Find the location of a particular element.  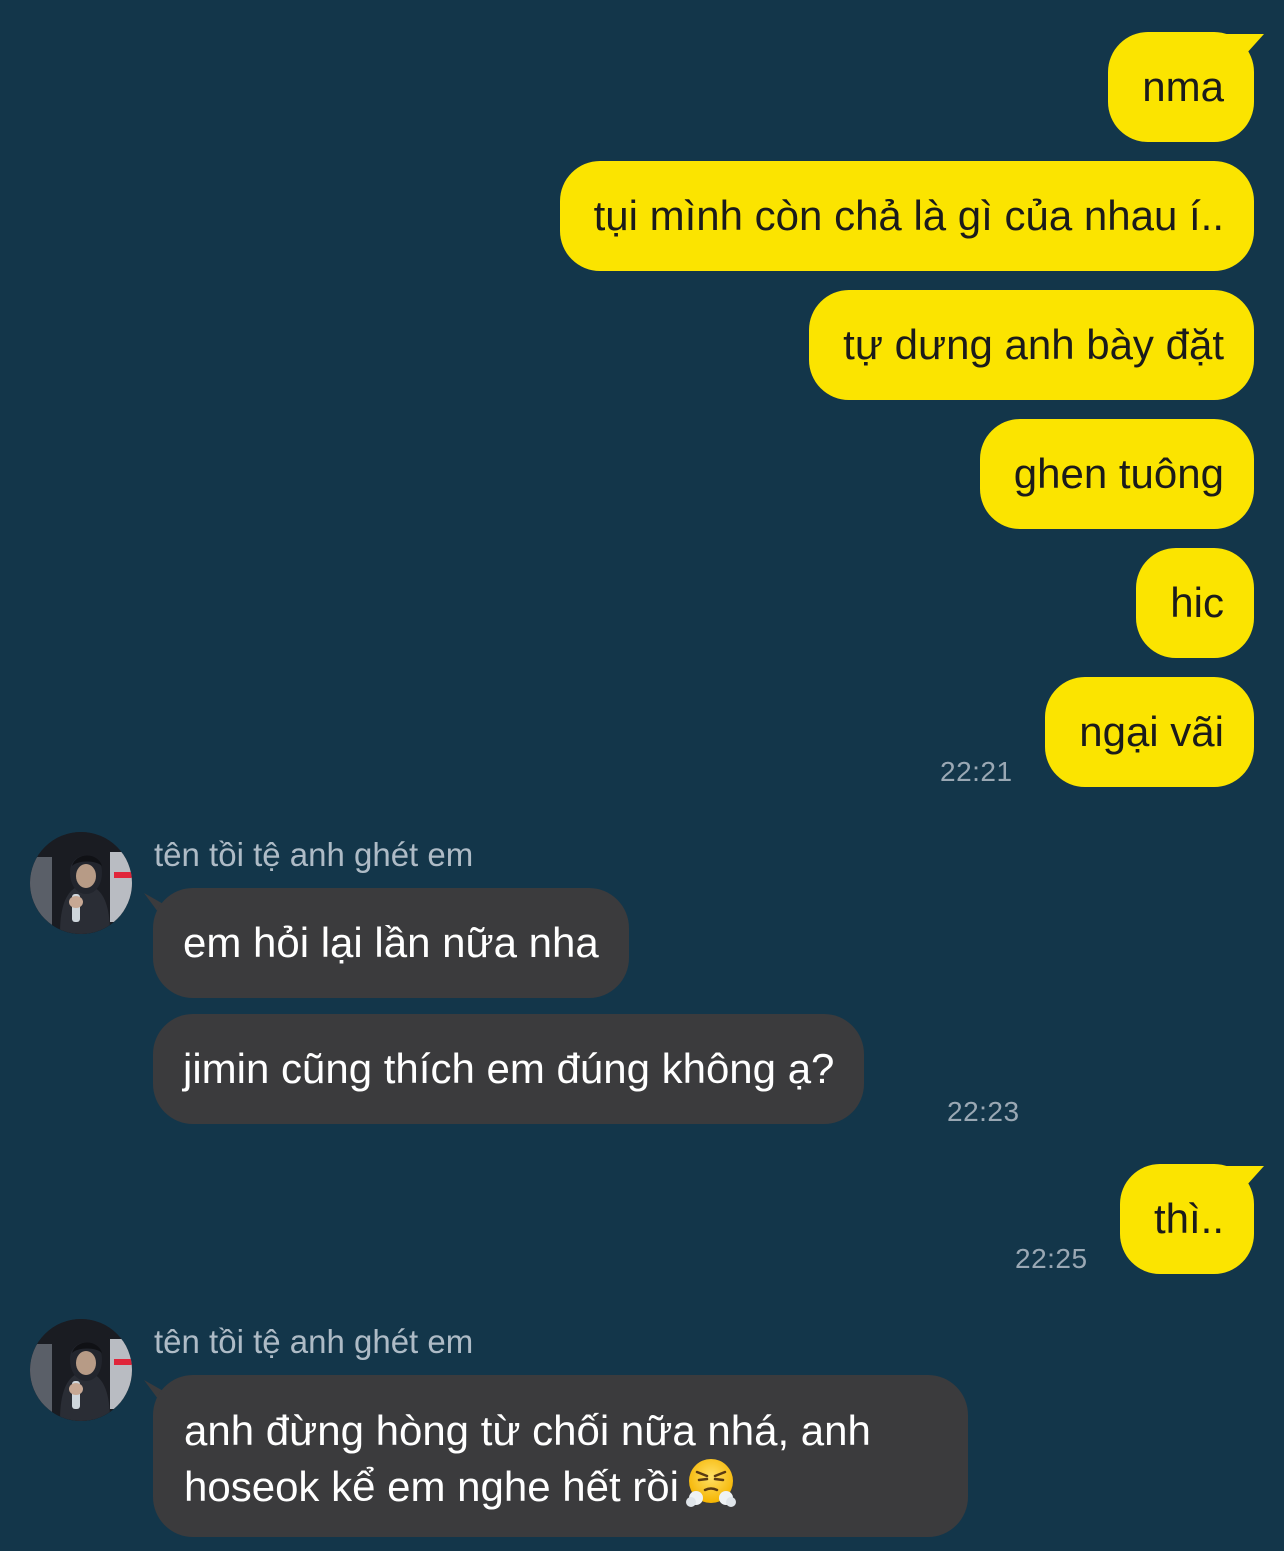

message-timestamp: 22:25 is located at coordinates (1051, 1258).